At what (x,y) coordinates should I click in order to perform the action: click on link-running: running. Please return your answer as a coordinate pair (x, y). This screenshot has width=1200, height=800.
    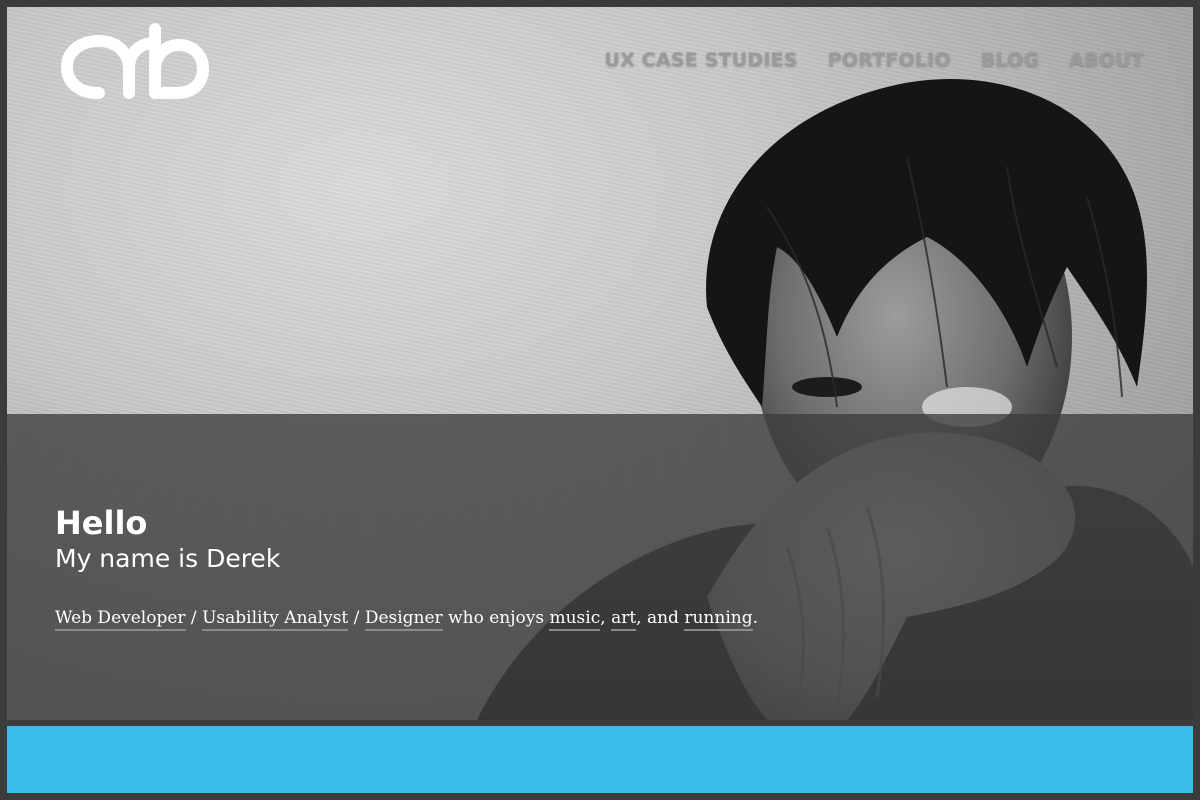
    Looking at the image, I should click on (718, 619).